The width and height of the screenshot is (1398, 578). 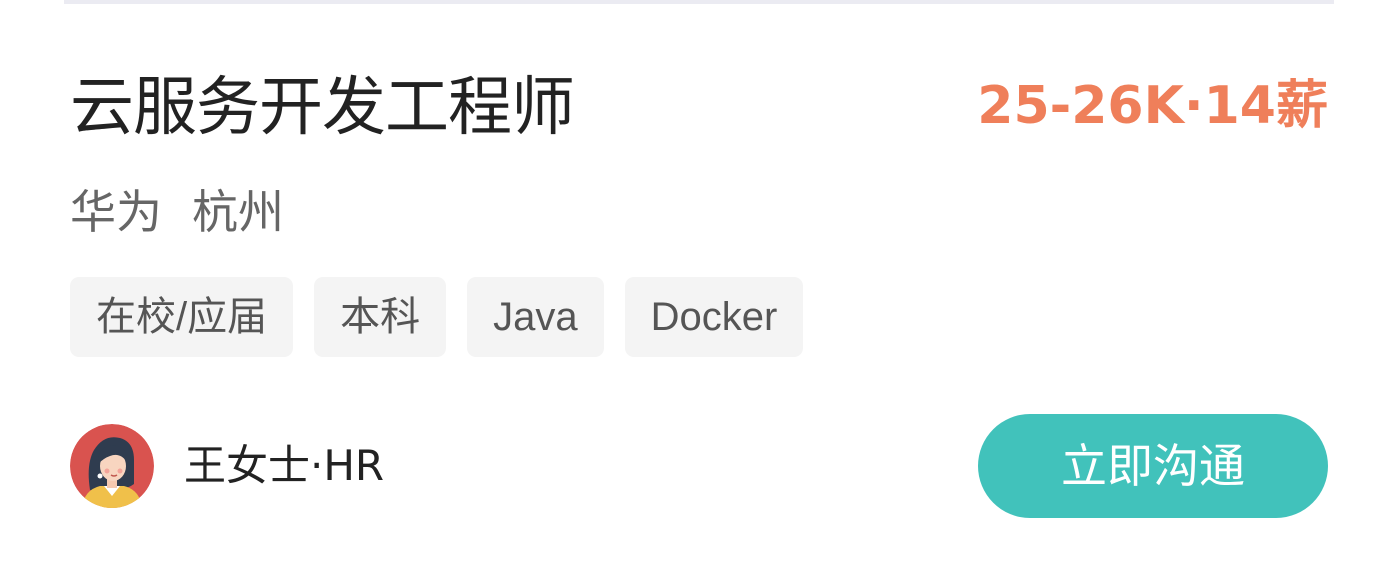 I want to click on job-title: 云服务开发工程师, so click(x=322, y=108).